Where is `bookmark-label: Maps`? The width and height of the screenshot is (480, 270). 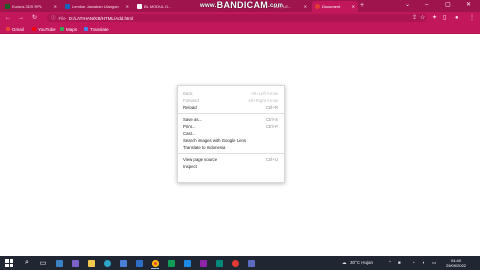
bookmark-label: Maps is located at coordinates (72, 29).